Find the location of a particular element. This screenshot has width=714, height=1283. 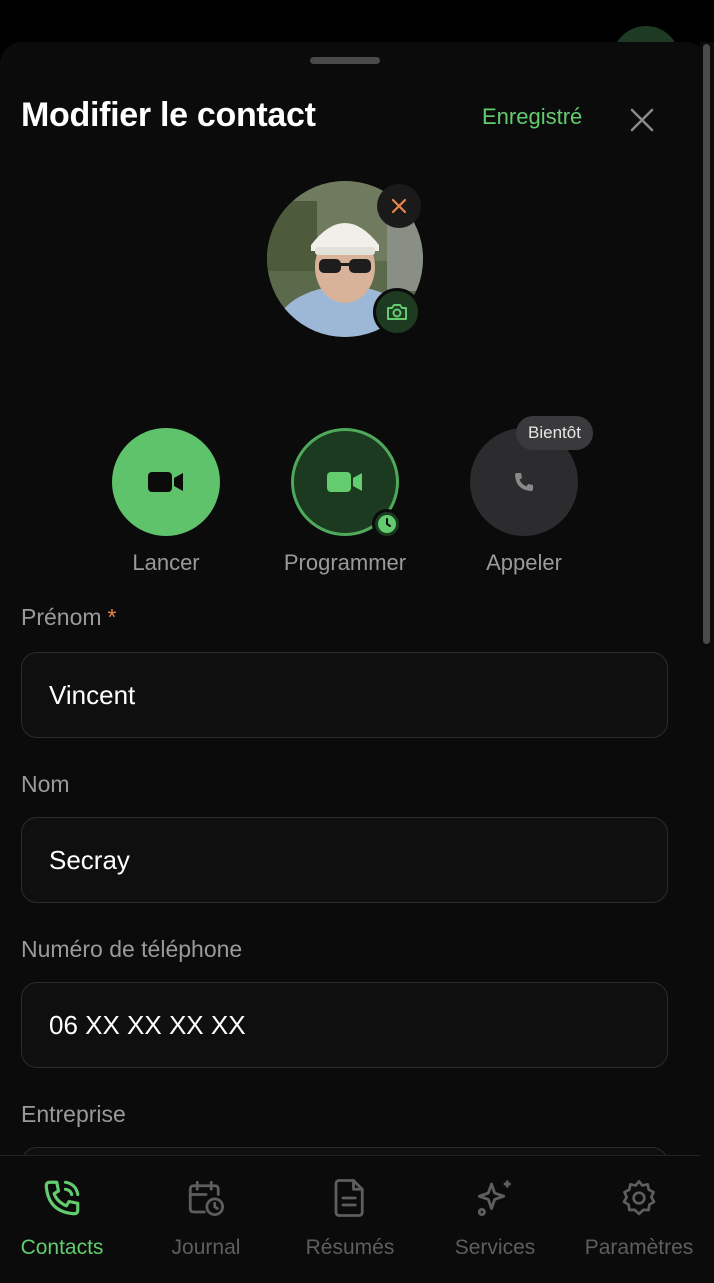

document-icon is located at coordinates (349, 1198).